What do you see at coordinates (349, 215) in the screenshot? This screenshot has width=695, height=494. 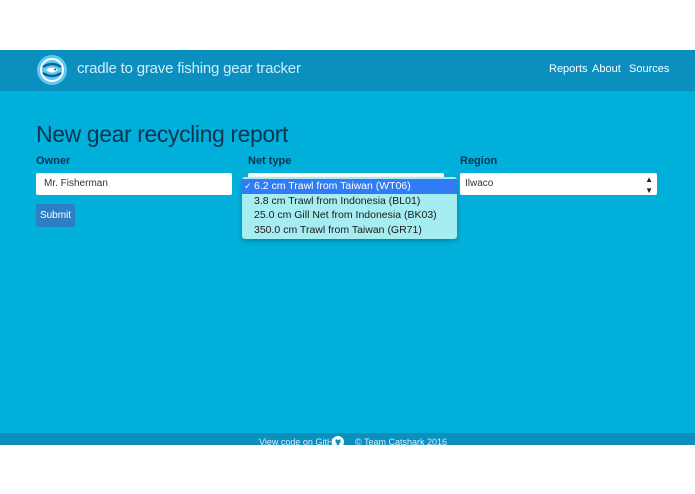 I see `net-type-option: 25.0 cm Gill Net from Indonesia (BK03)` at bounding box center [349, 215].